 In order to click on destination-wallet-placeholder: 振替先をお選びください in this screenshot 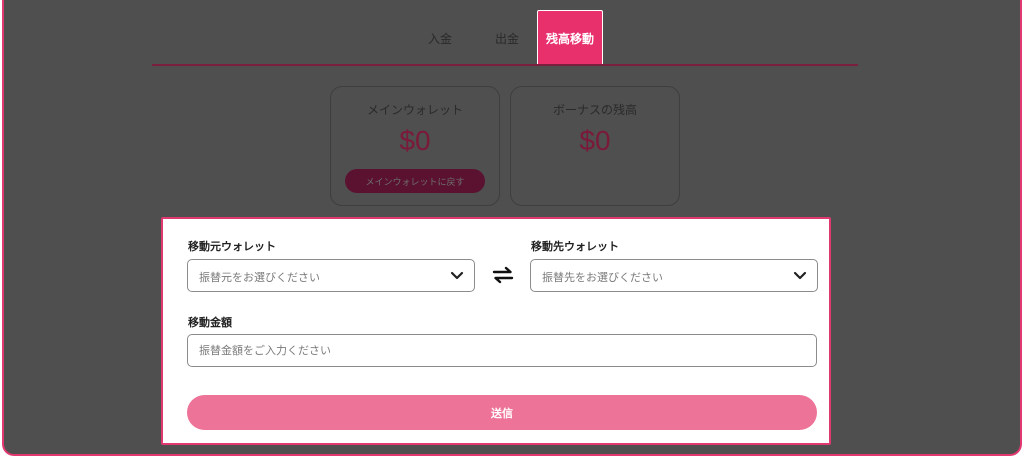, I will do `click(602, 277)`.